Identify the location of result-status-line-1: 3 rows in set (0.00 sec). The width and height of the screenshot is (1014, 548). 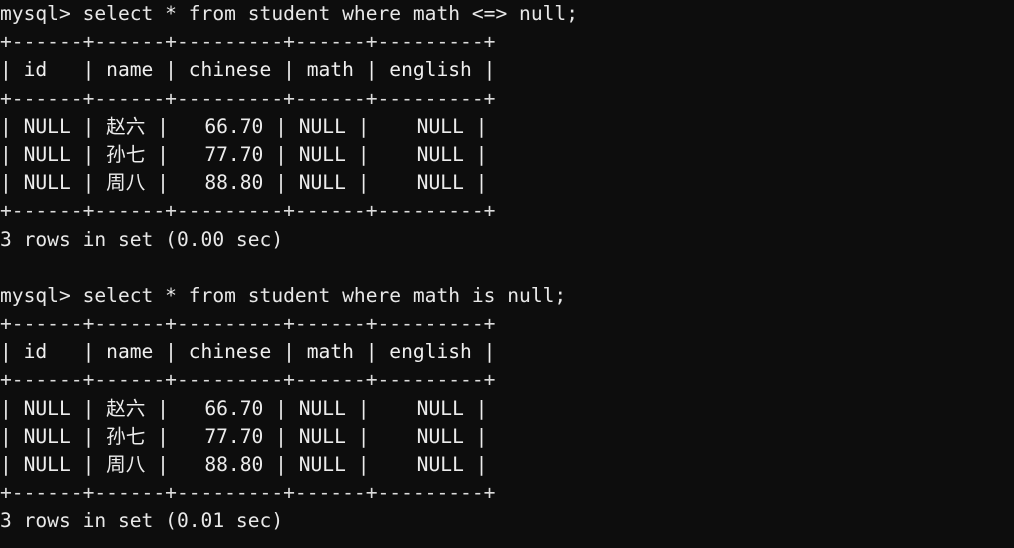
(142, 239).